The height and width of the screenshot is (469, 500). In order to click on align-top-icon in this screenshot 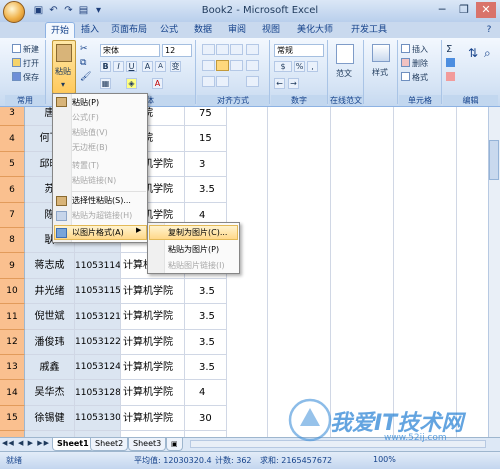, I will do `click(208, 49)`.